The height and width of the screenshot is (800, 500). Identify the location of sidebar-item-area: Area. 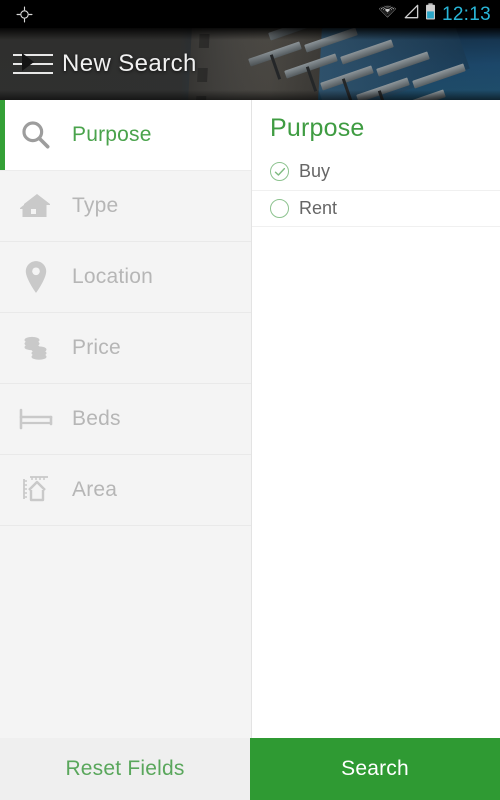
(125, 490).